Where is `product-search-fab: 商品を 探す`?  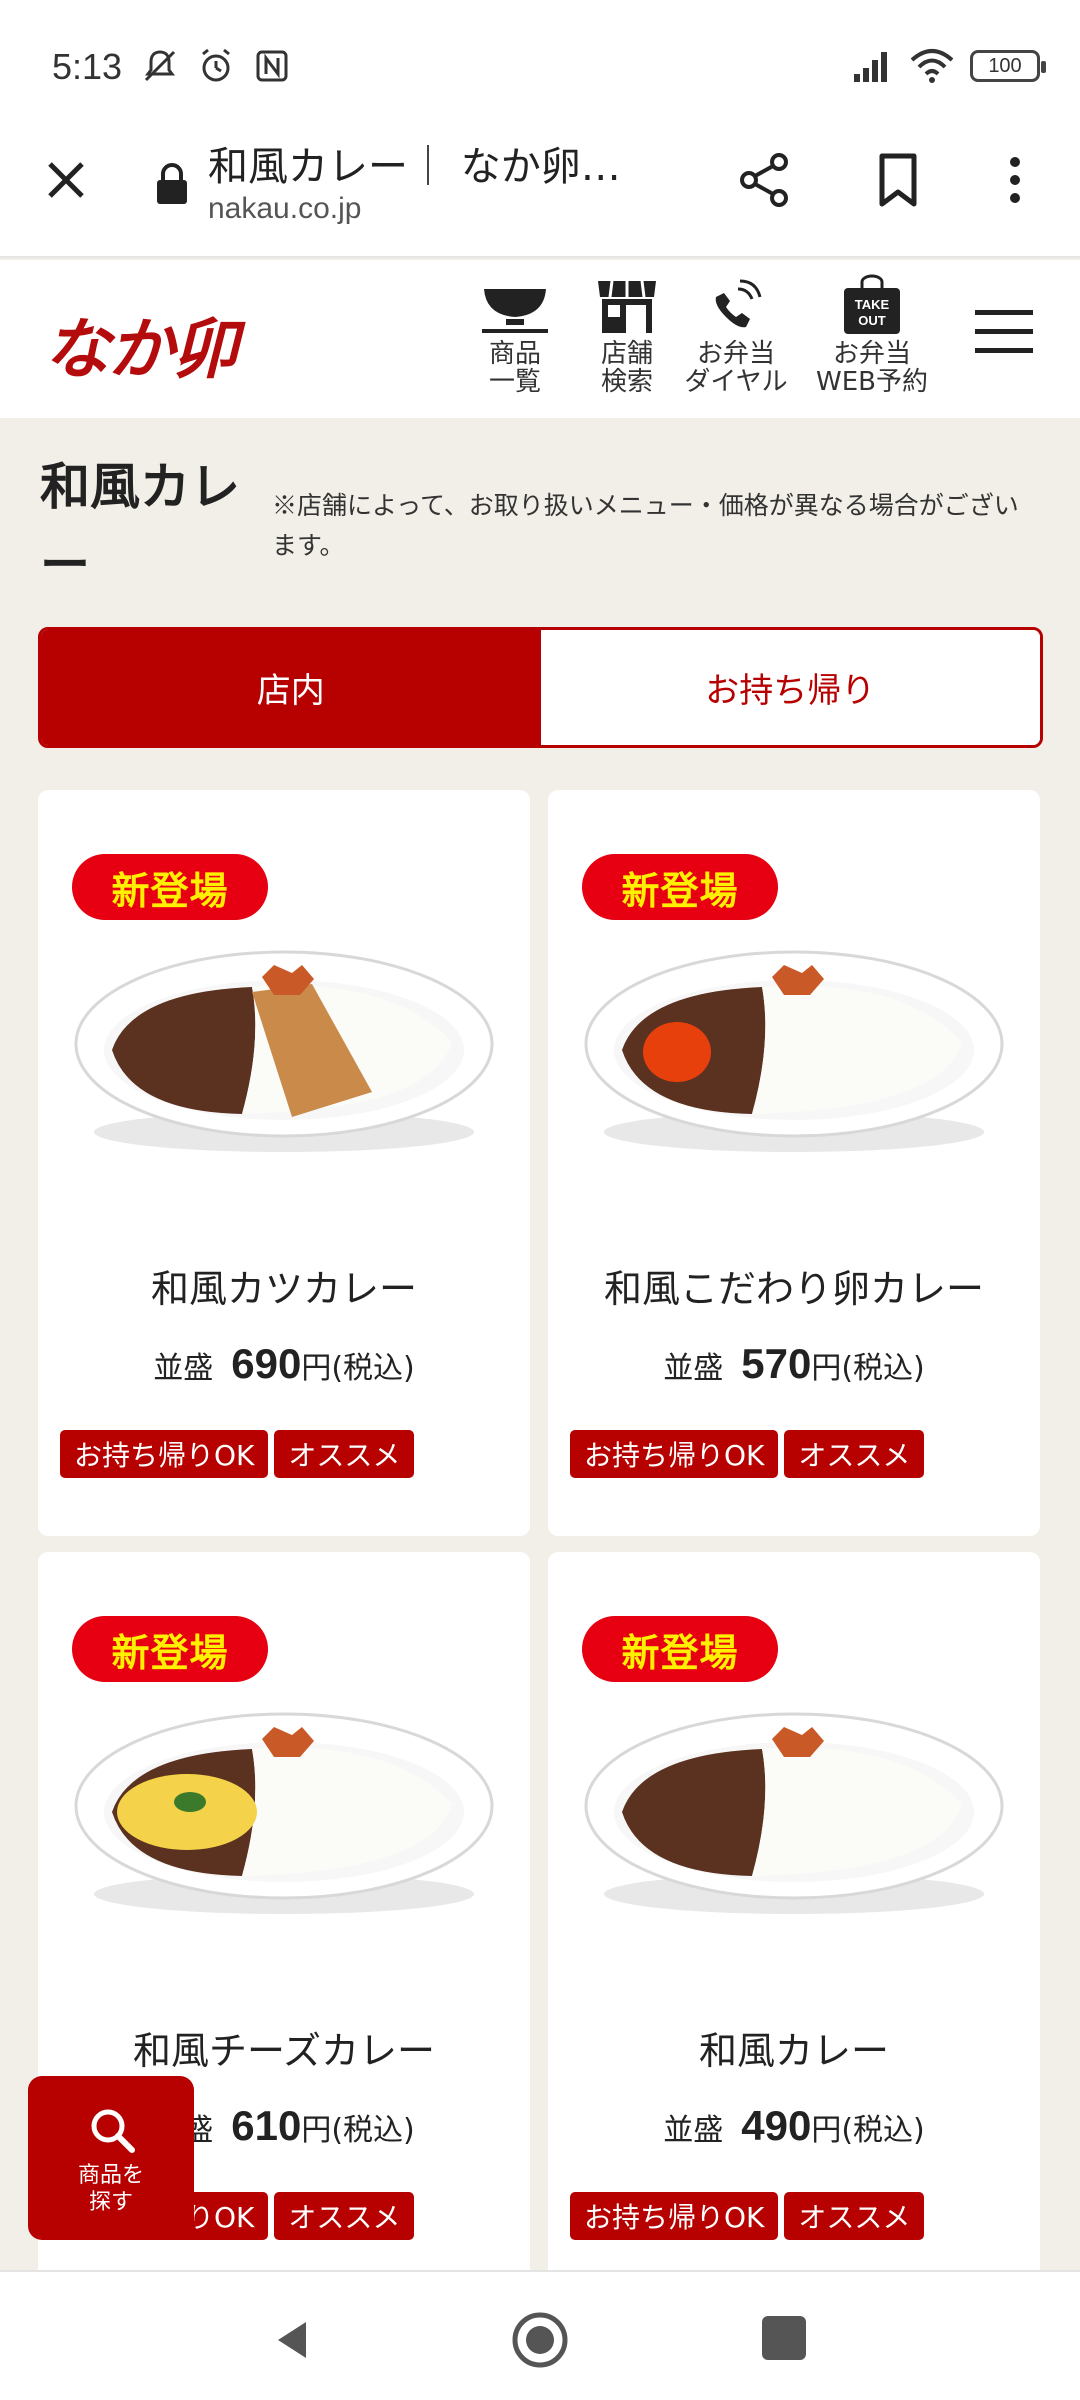 product-search-fab: 商品を 探す is located at coordinates (111, 2158).